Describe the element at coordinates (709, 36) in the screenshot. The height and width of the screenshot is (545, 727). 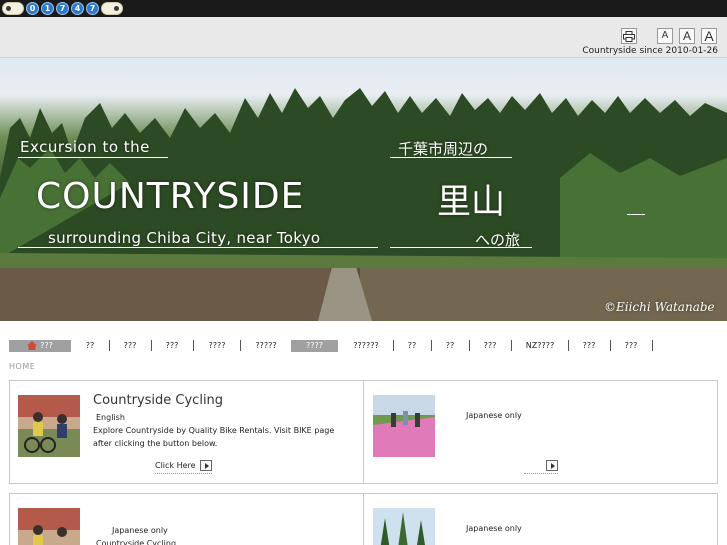
I see `font-size-large-button: A` at that location.